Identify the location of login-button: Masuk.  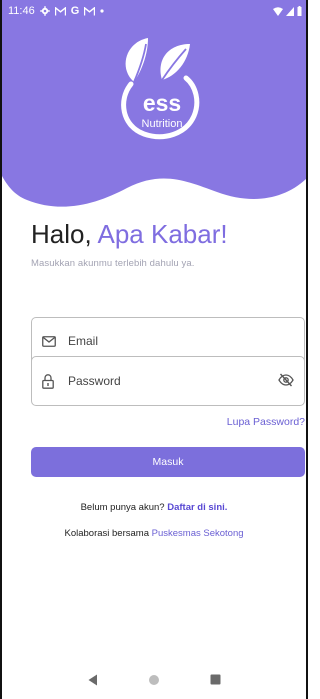
(168, 462).